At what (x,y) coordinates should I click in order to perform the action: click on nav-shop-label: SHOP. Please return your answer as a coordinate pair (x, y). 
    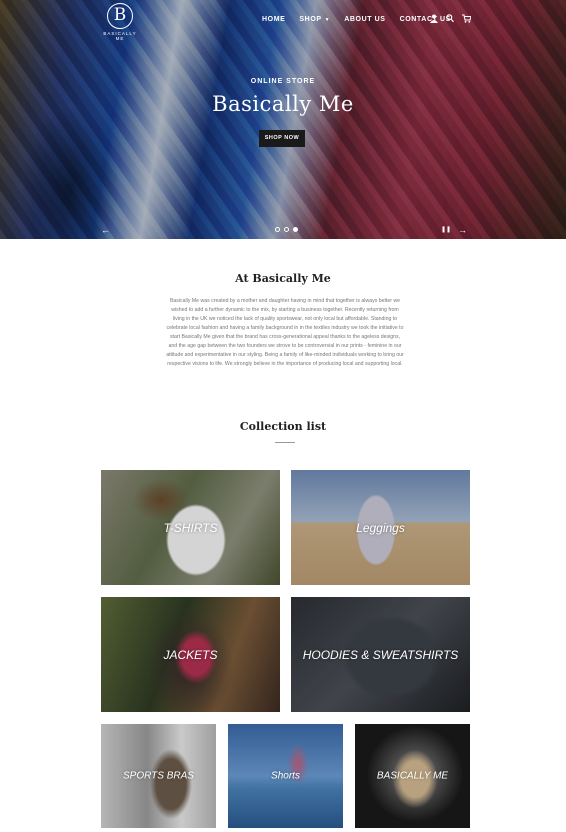
    Looking at the image, I should click on (310, 19).